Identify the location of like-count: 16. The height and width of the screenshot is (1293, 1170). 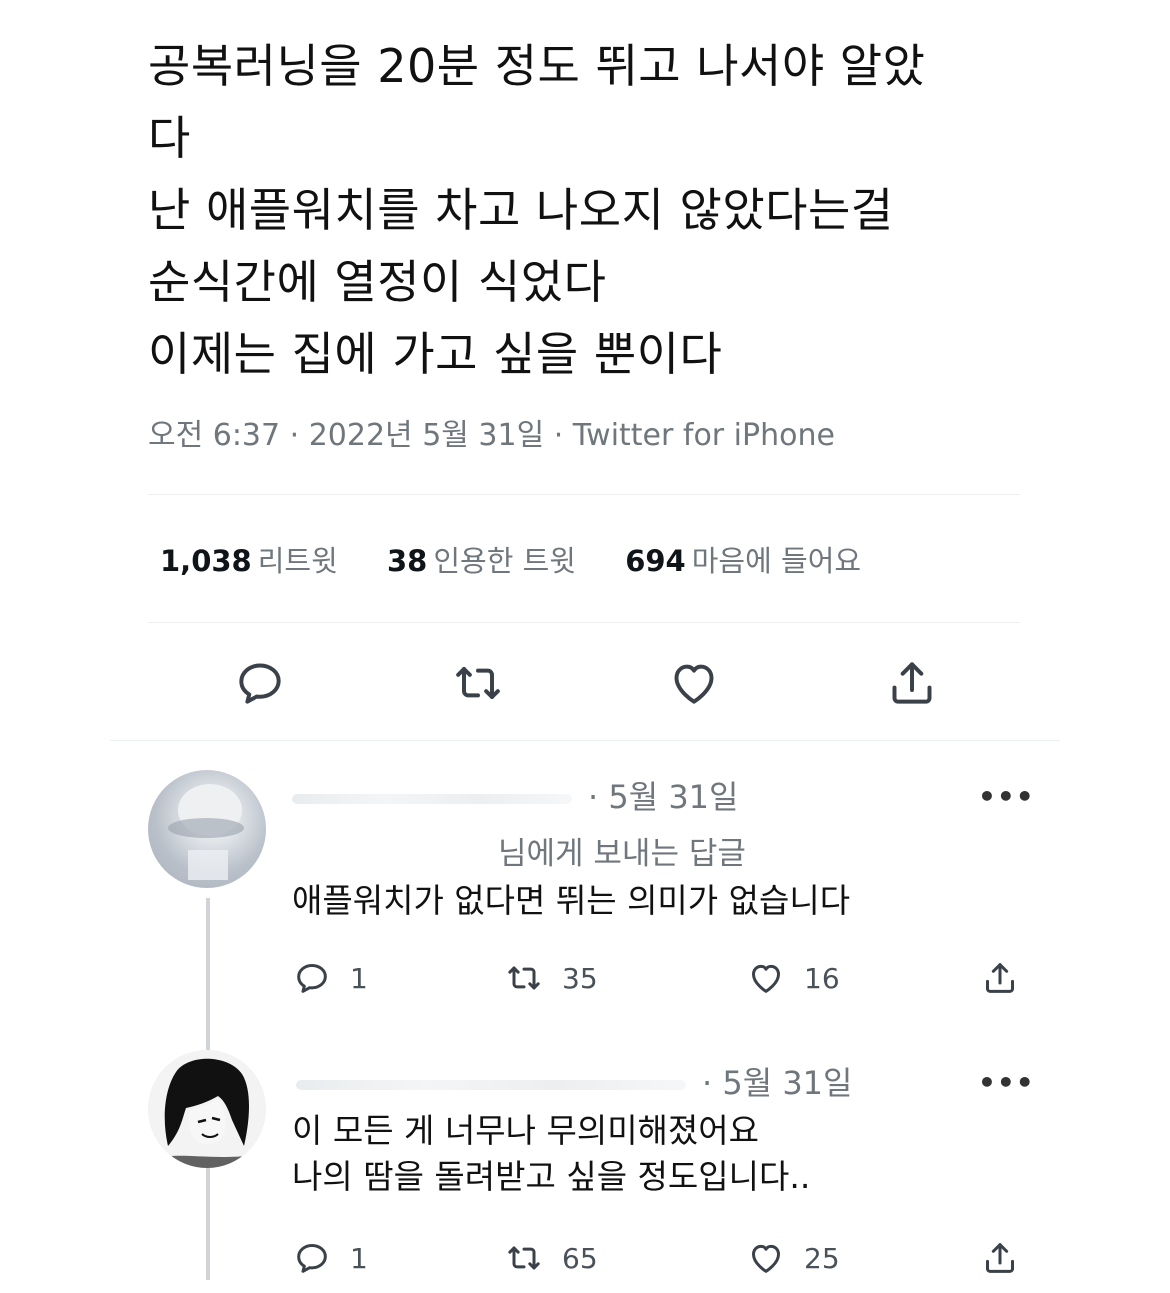
(822, 978).